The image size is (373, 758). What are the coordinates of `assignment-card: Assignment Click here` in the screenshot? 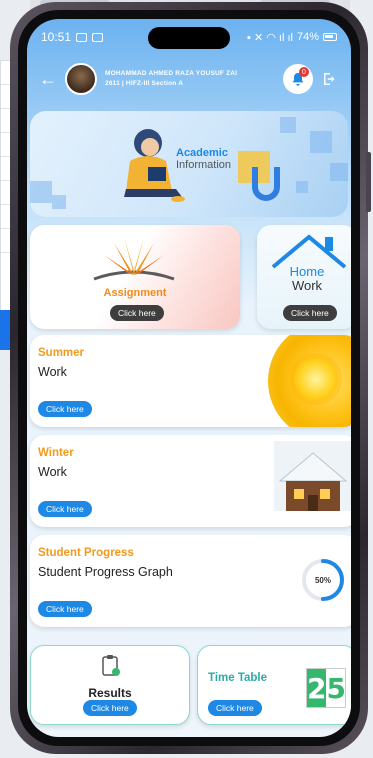 It's located at (135, 277).